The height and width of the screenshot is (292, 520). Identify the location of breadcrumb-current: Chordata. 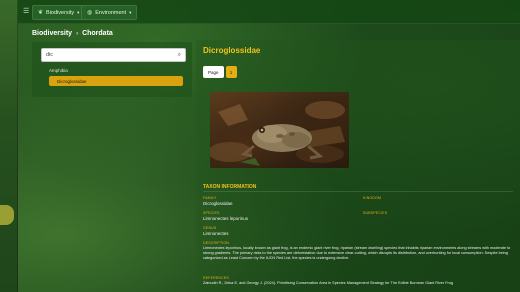
(97, 33).